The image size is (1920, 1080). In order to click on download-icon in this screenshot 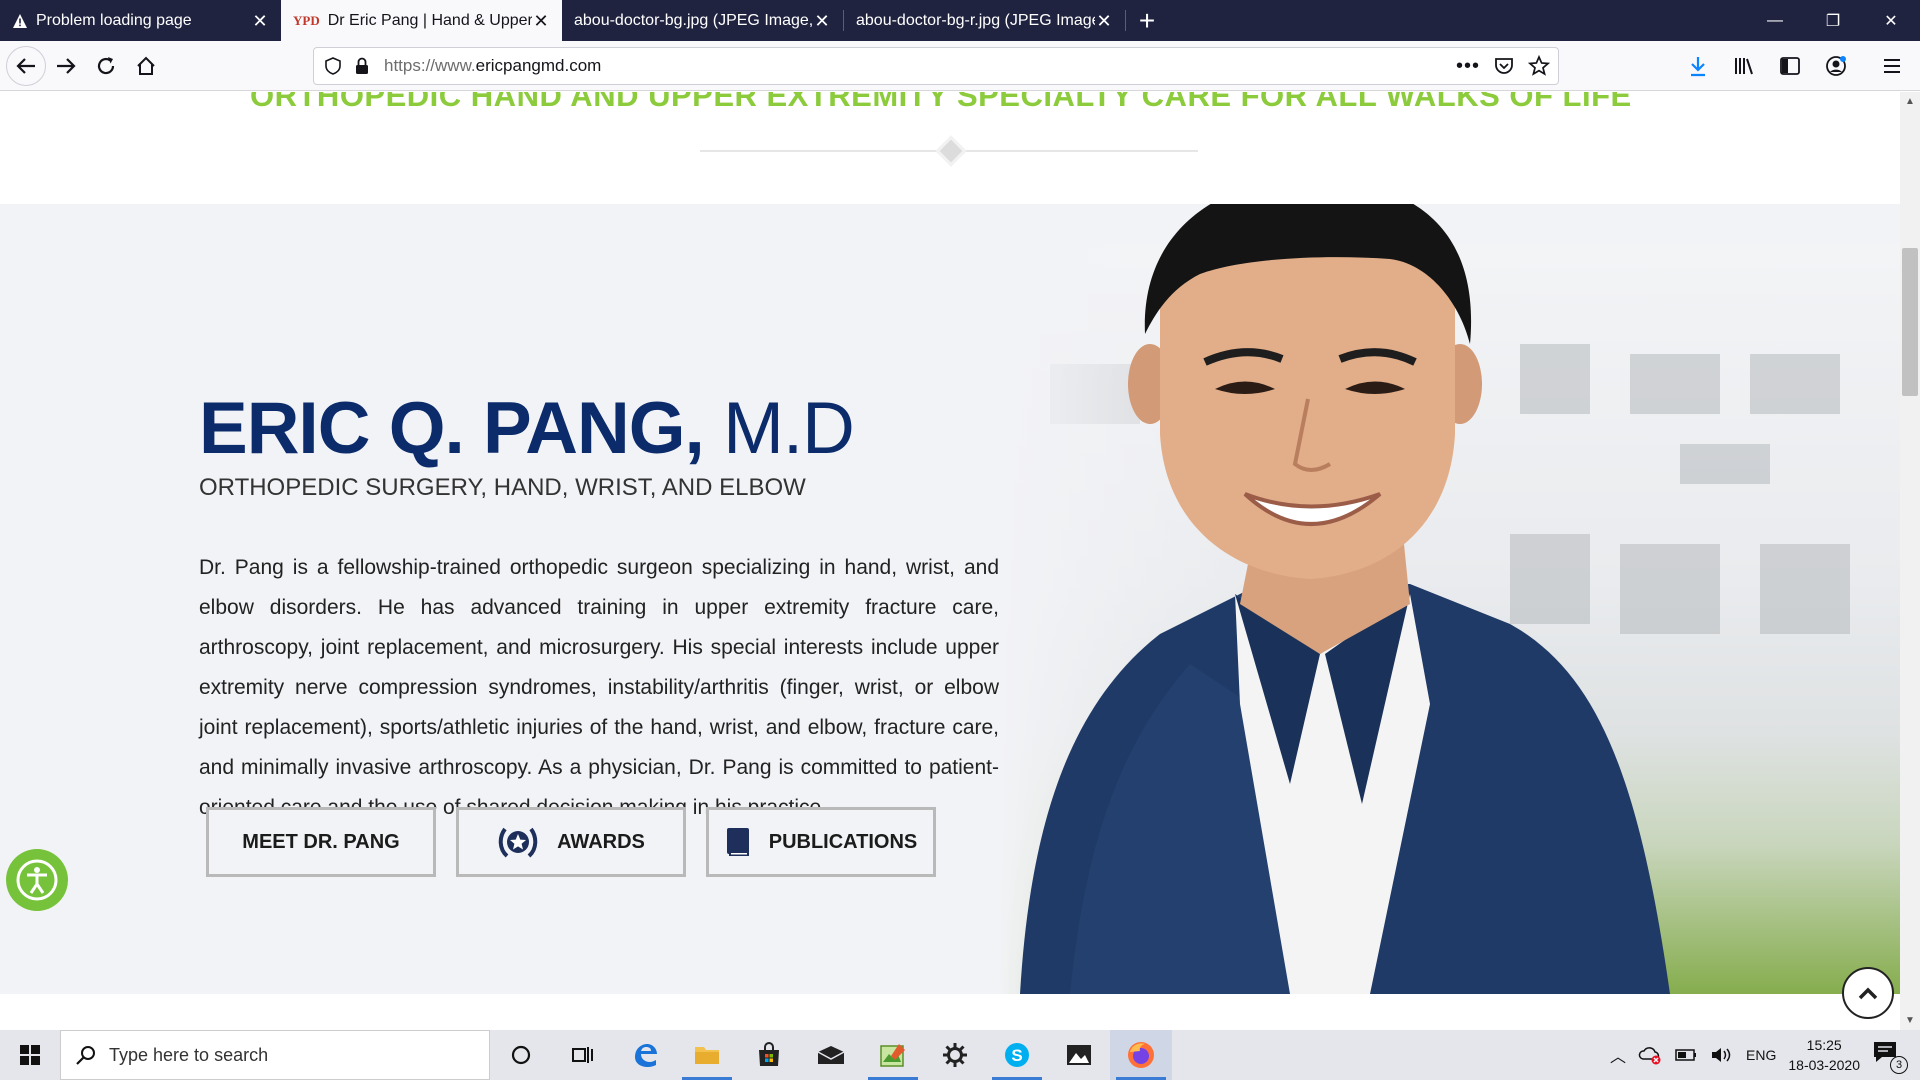, I will do `click(1698, 67)`.